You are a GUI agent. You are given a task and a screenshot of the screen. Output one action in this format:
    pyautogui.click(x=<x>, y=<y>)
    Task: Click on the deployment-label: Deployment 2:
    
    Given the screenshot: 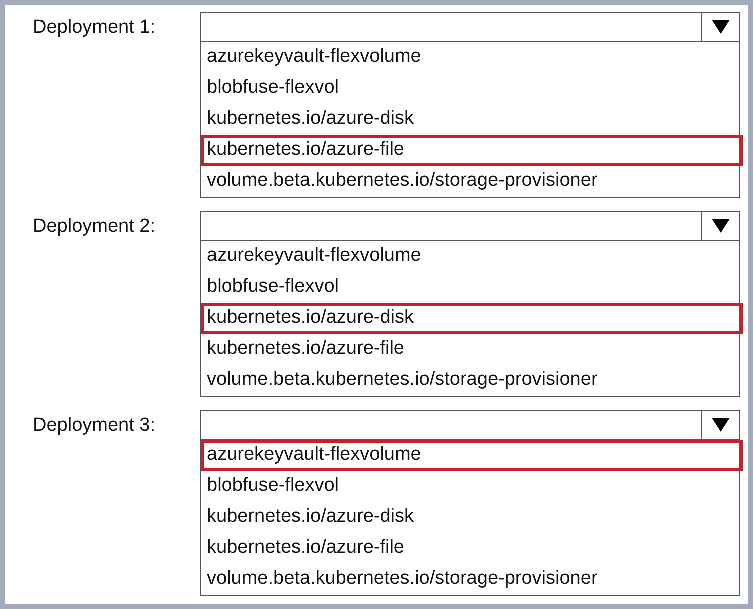 What is the action you would take?
    pyautogui.click(x=94, y=226)
    